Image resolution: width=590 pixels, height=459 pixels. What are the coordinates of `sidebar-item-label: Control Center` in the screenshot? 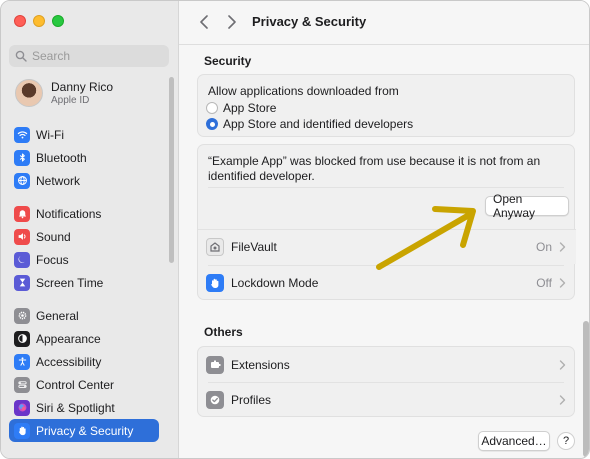 It's located at (75, 384).